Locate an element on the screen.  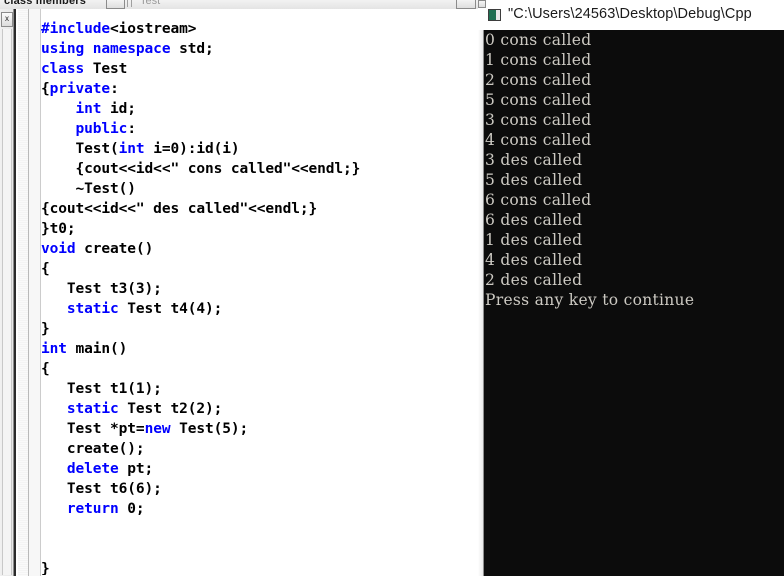
code-text: Test( is located at coordinates (80, 149).